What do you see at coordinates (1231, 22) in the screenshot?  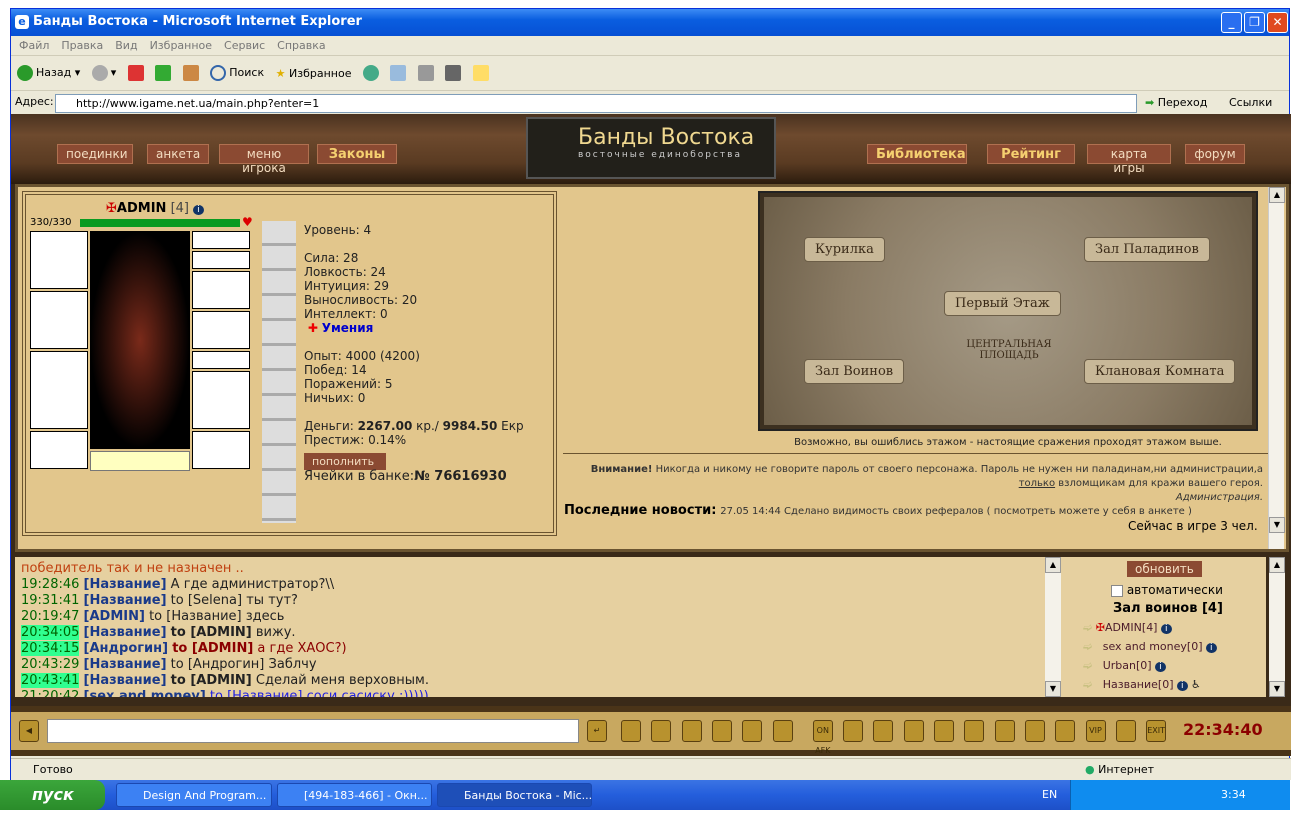 I see `minimize-button: _` at bounding box center [1231, 22].